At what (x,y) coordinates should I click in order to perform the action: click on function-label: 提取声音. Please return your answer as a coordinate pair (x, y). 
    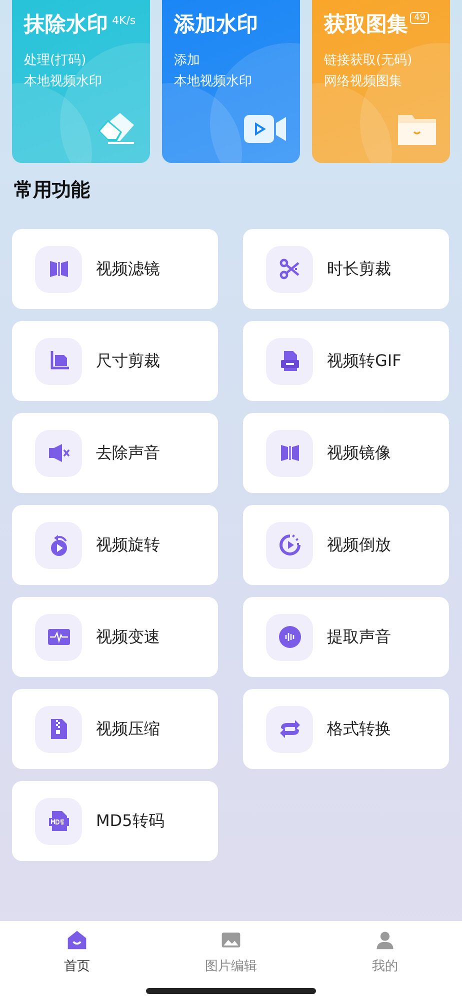
    Looking at the image, I should click on (359, 637).